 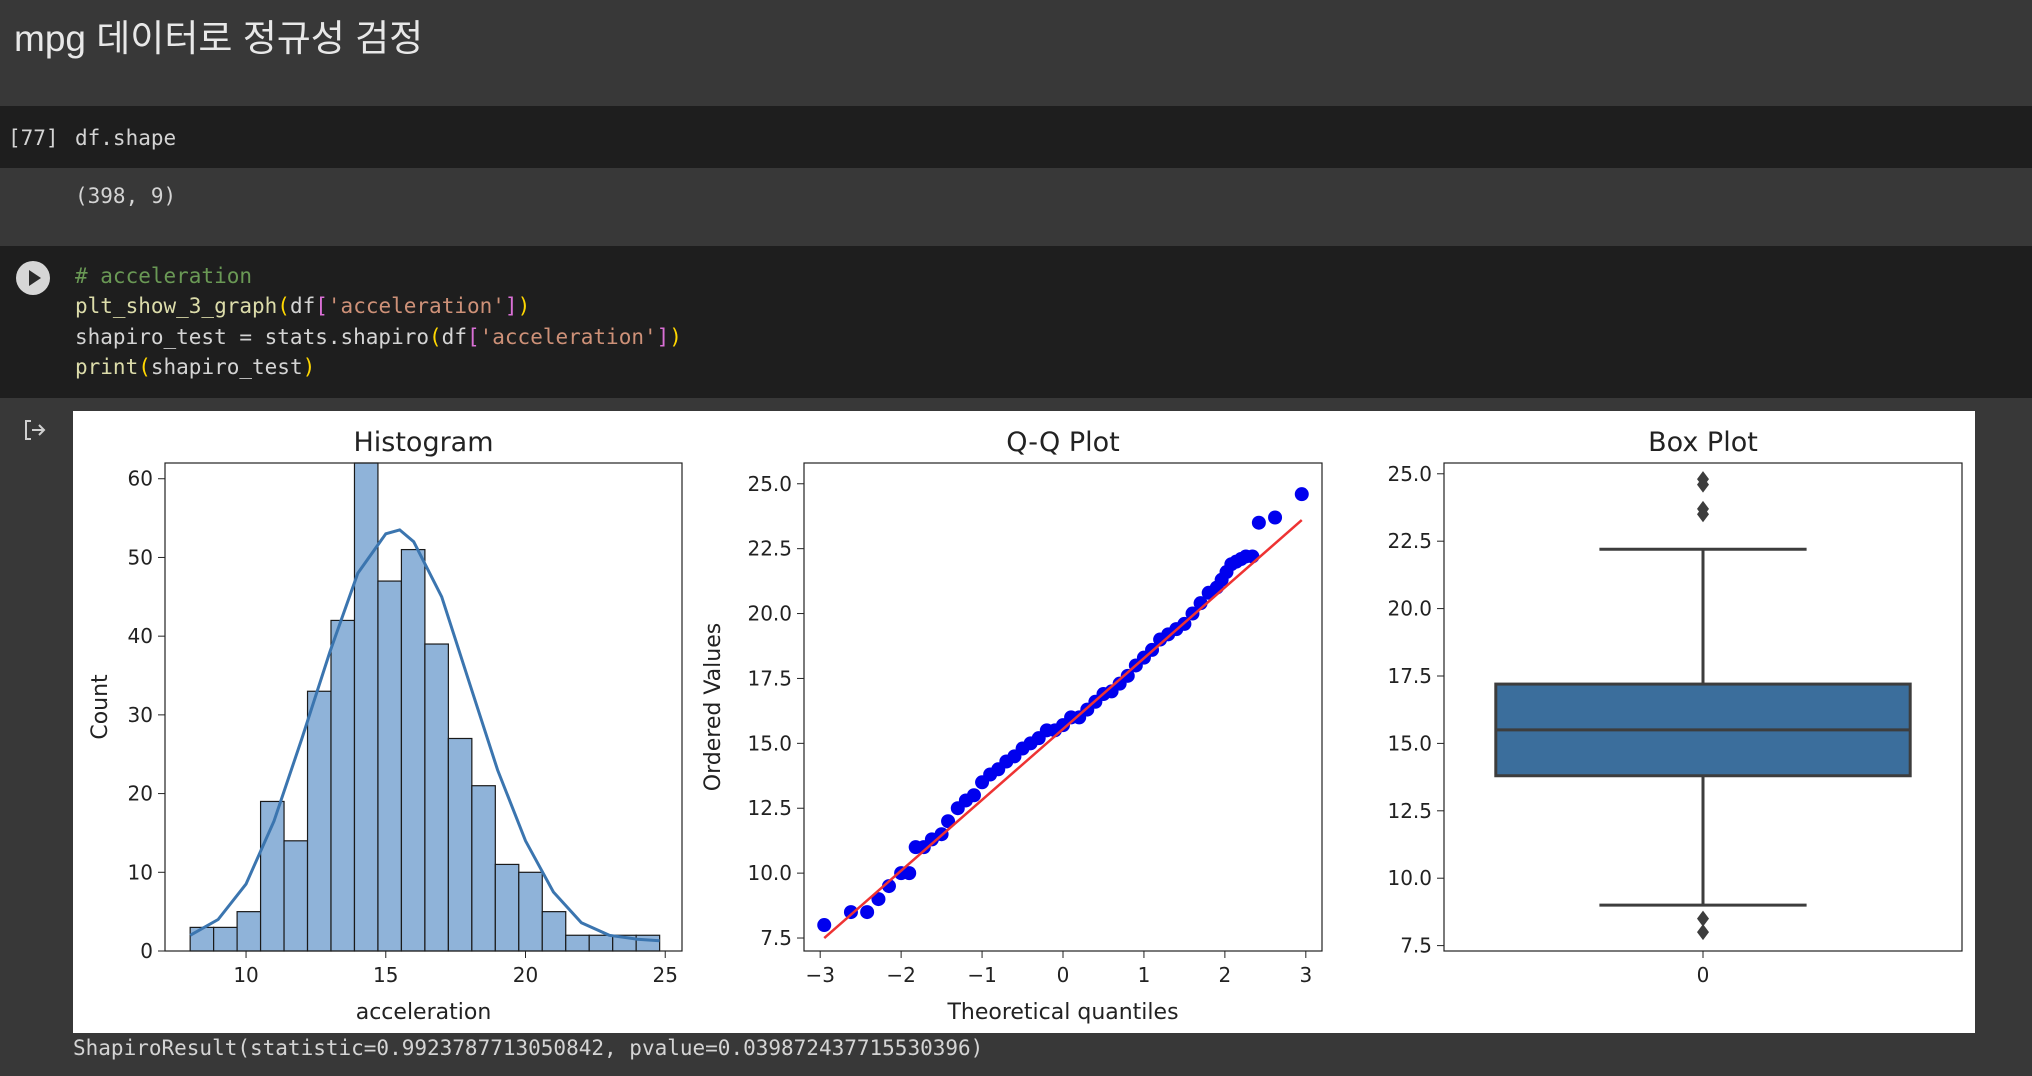 I want to click on qq-plot-ytick-label: 17.5, so click(x=769, y=678).